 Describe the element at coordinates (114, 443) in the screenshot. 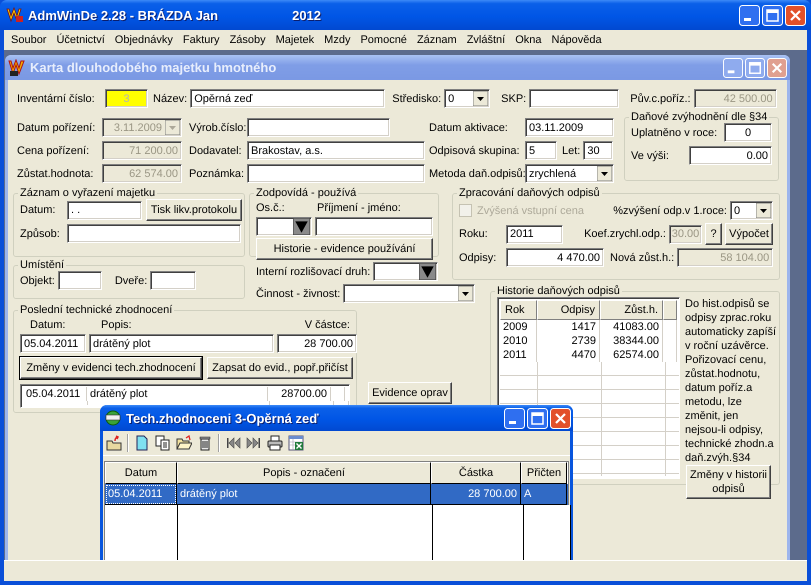

I see `folder-arrow-icon` at that location.